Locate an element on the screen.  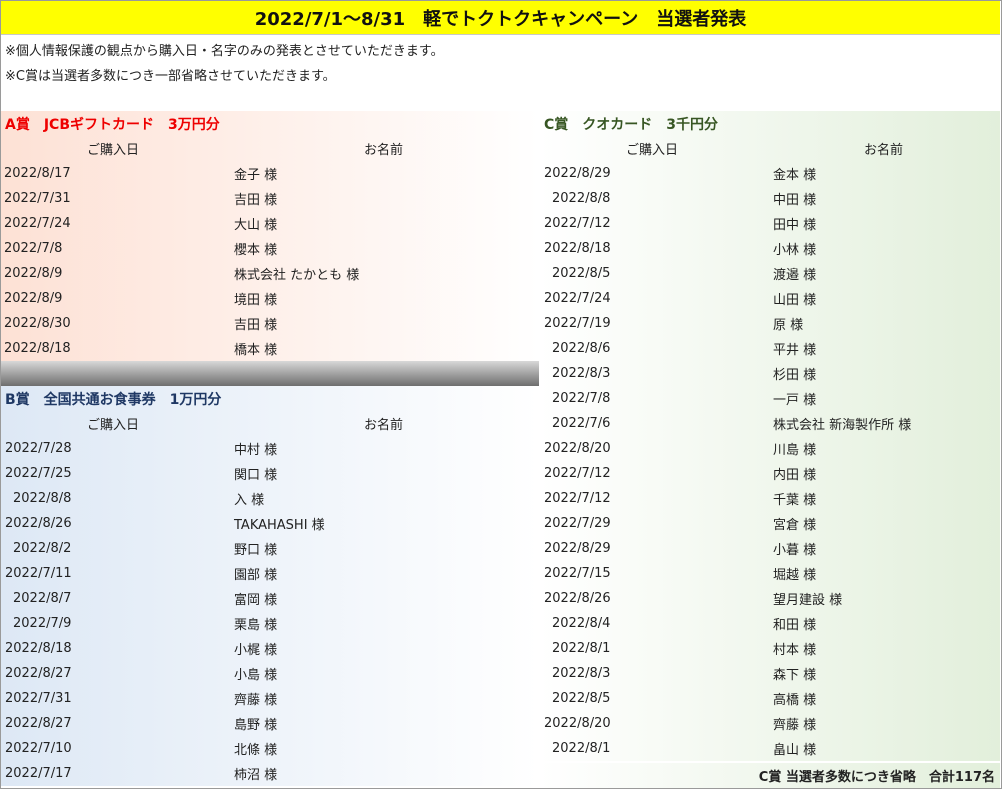
omission-note: ※C賞は当選者多数につき一部省略させていただきます。 is located at coordinates (170, 76).